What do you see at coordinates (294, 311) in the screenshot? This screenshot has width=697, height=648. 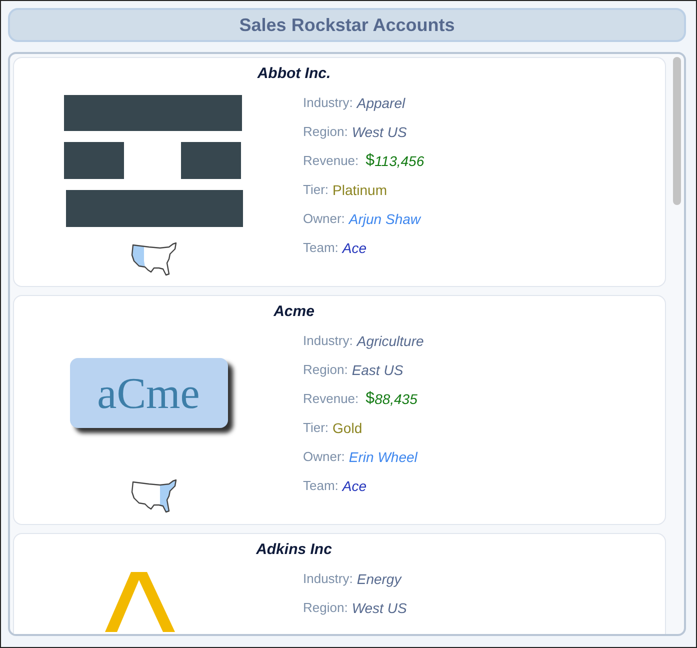 I see `account-name: Acme` at bounding box center [294, 311].